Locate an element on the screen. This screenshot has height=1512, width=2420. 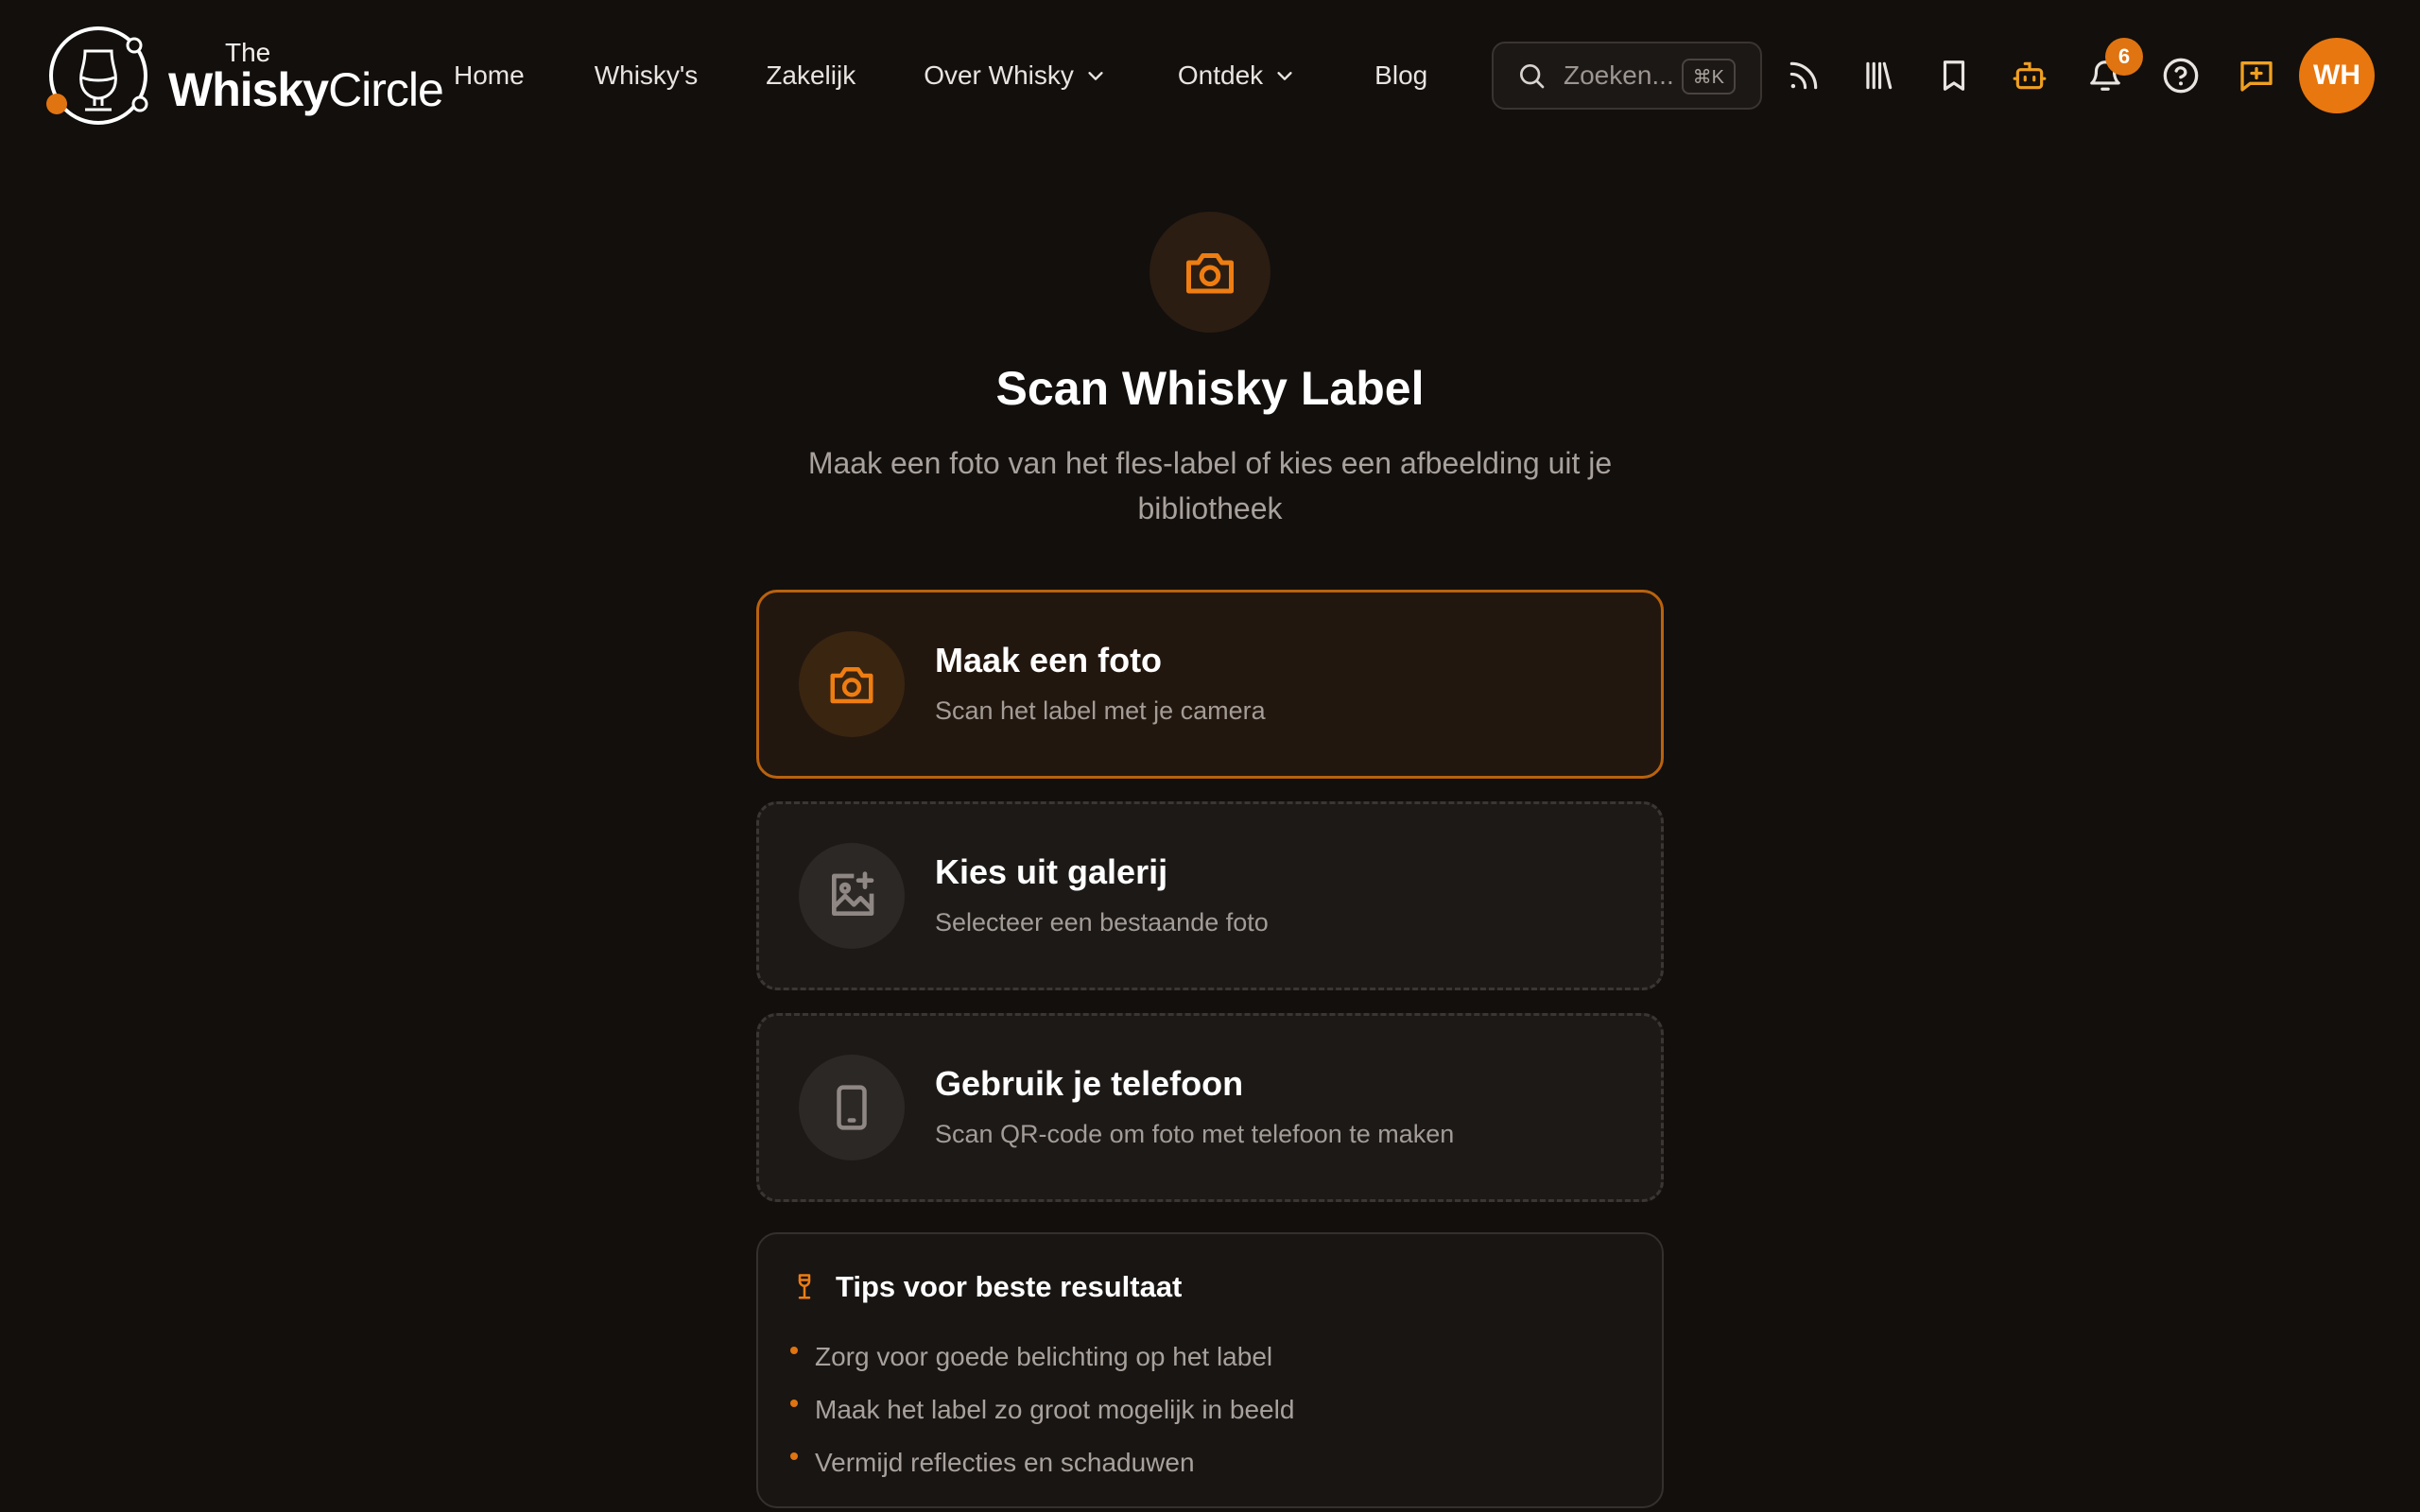
option-title: Kies uit galerij is located at coordinates (1051, 871).